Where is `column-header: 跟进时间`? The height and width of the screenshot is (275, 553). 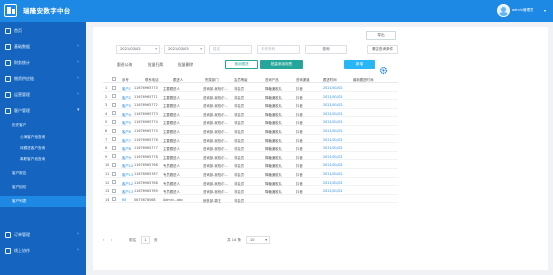
column-header: 跟进时间 is located at coordinates (335, 79).